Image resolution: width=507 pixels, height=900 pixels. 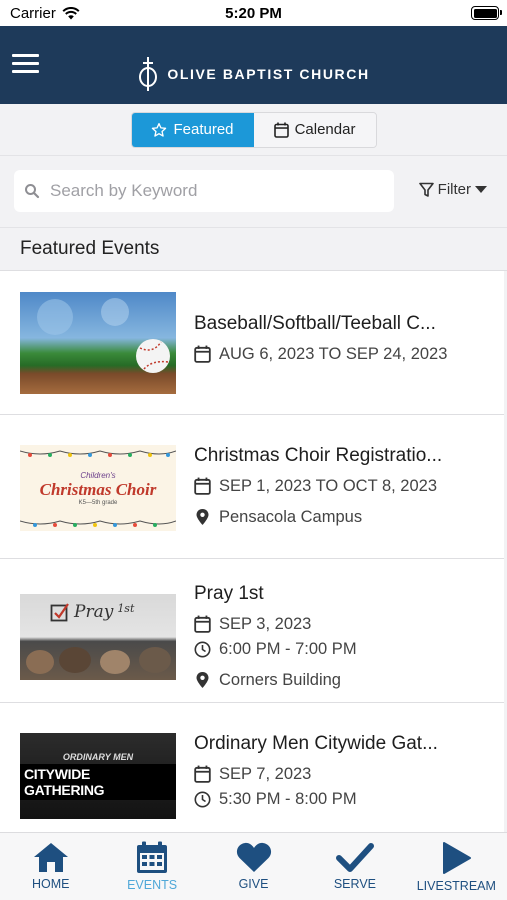 I want to click on app-title: OLIVE BAPTIST CHURCH, so click(x=268, y=74).